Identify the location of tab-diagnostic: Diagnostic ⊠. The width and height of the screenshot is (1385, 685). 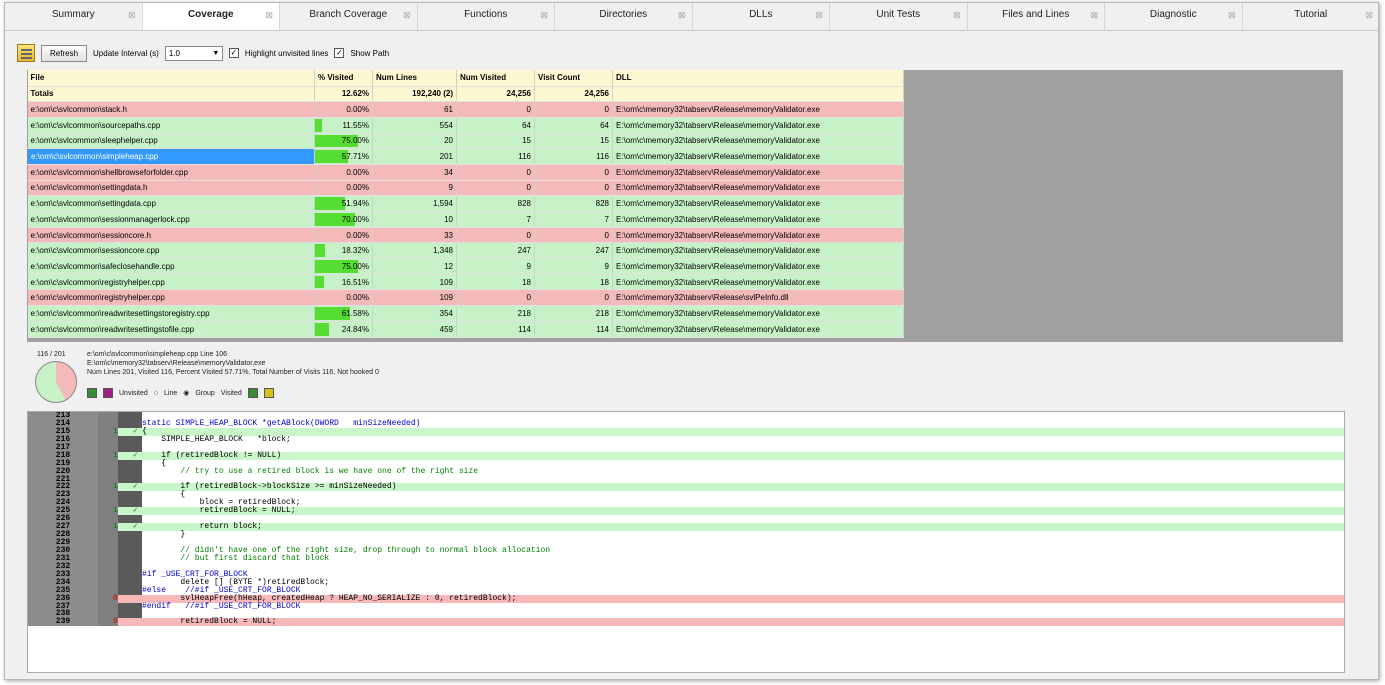
(1174, 16).